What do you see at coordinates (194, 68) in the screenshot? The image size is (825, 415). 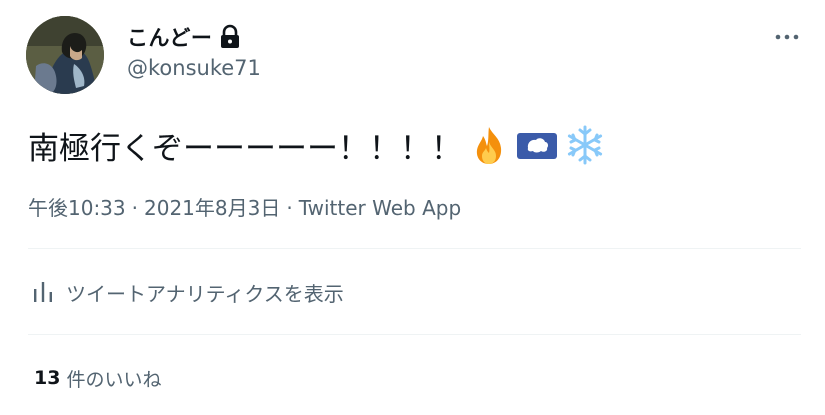 I see `user-handle: @konsuke71` at bounding box center [194, 68].